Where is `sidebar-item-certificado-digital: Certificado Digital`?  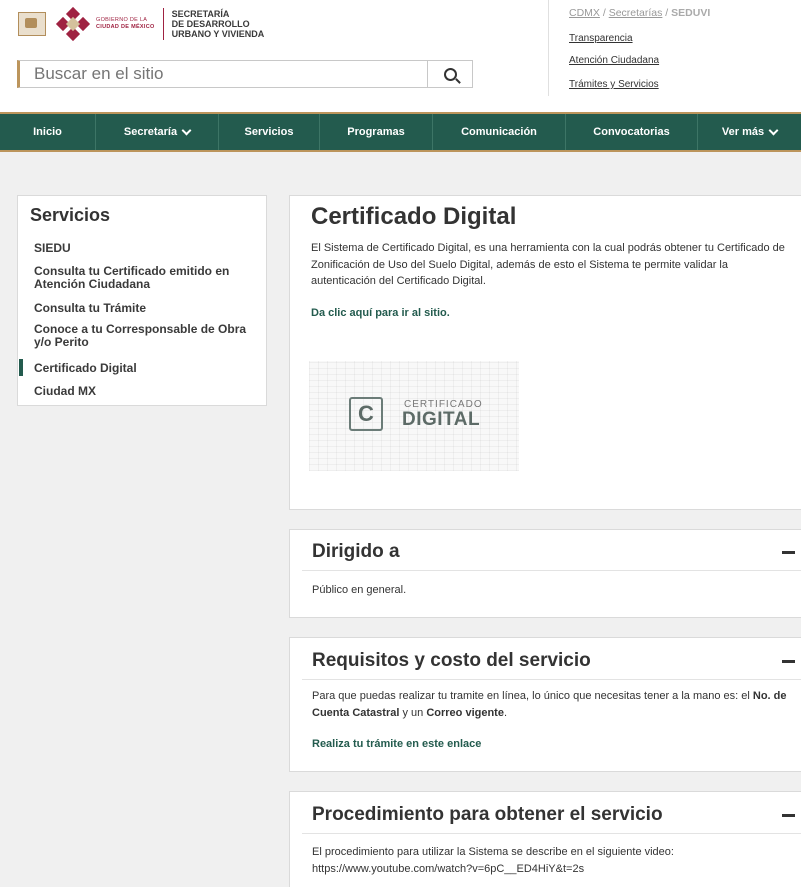 sidebar-item-certificado-digital: Certificado Digital is located at coordinates (146, 368).